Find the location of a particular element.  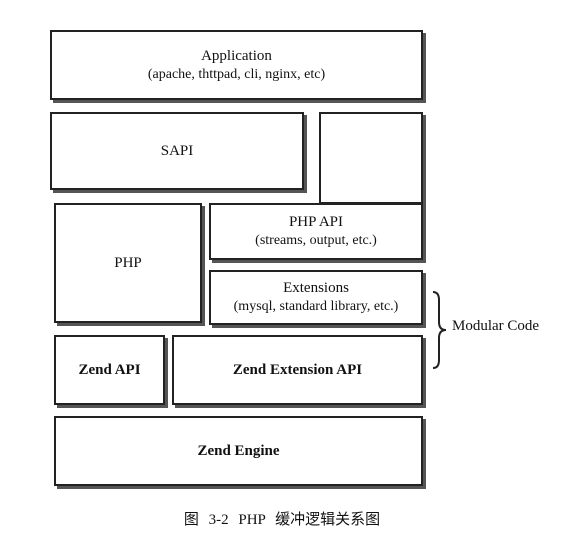

figure-caption: 图 3-2 PHP 缓冲逻辑关系图 is located at coordinates (282, 520).